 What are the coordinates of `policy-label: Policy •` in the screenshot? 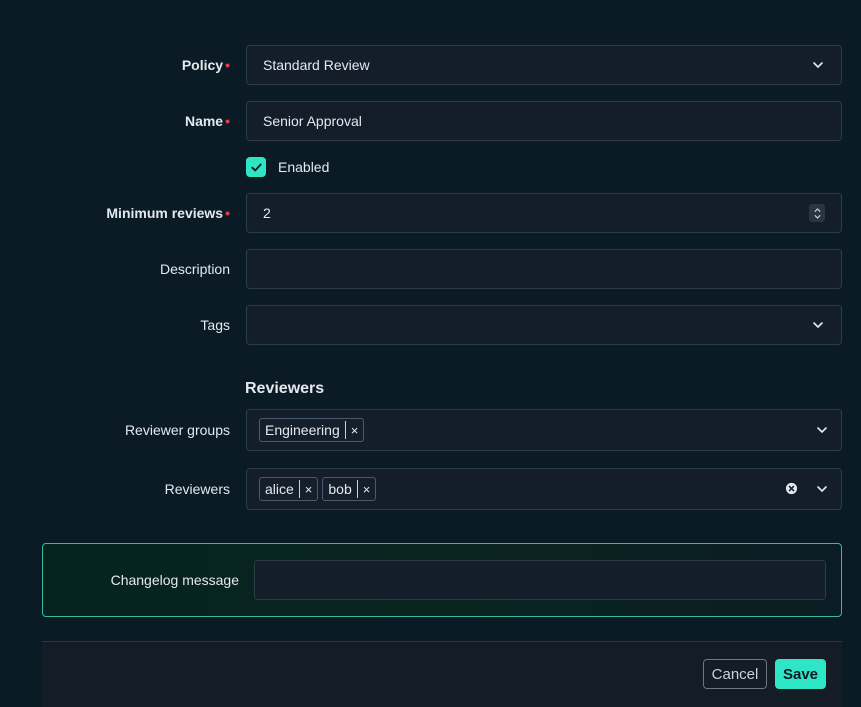 It's located at (205, 65).